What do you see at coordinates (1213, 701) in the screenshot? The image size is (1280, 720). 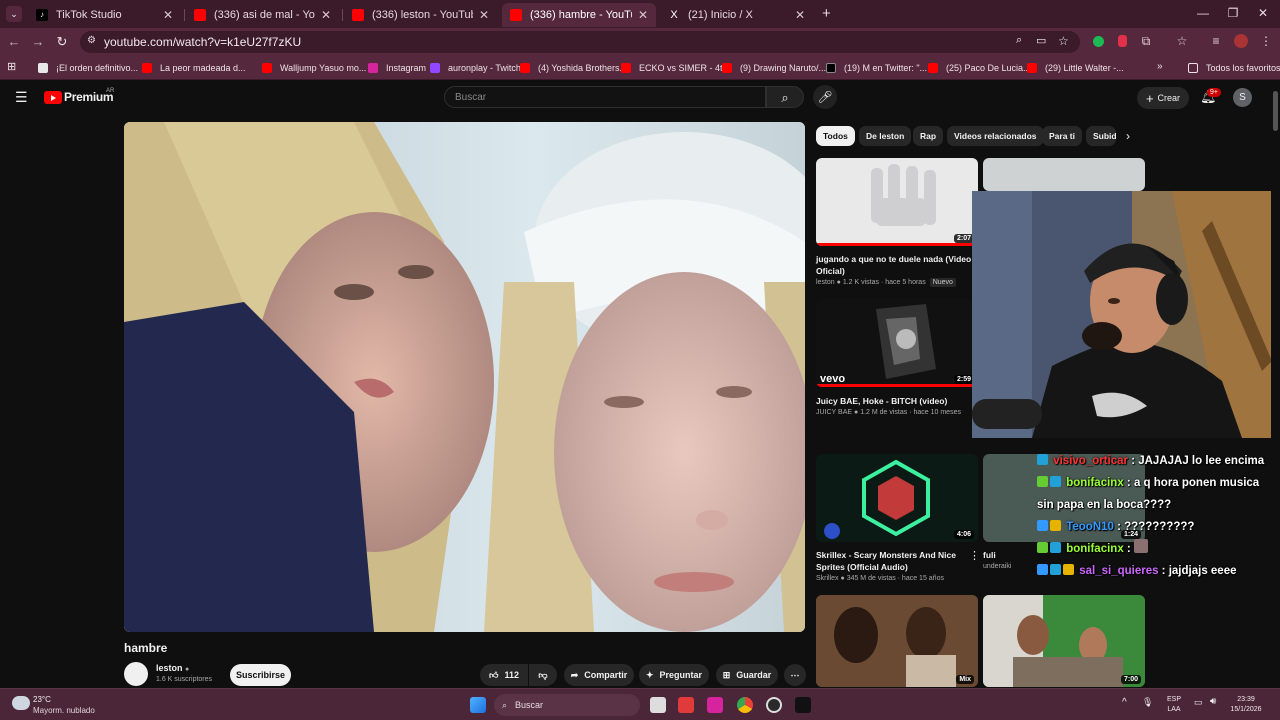 I see `volume-icon: 🔊︎` at bounding box center [1213, 701].